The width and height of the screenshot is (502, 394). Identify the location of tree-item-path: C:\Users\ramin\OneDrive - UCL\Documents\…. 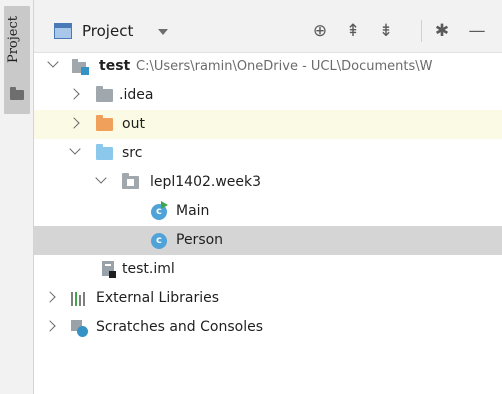
(284, 66).